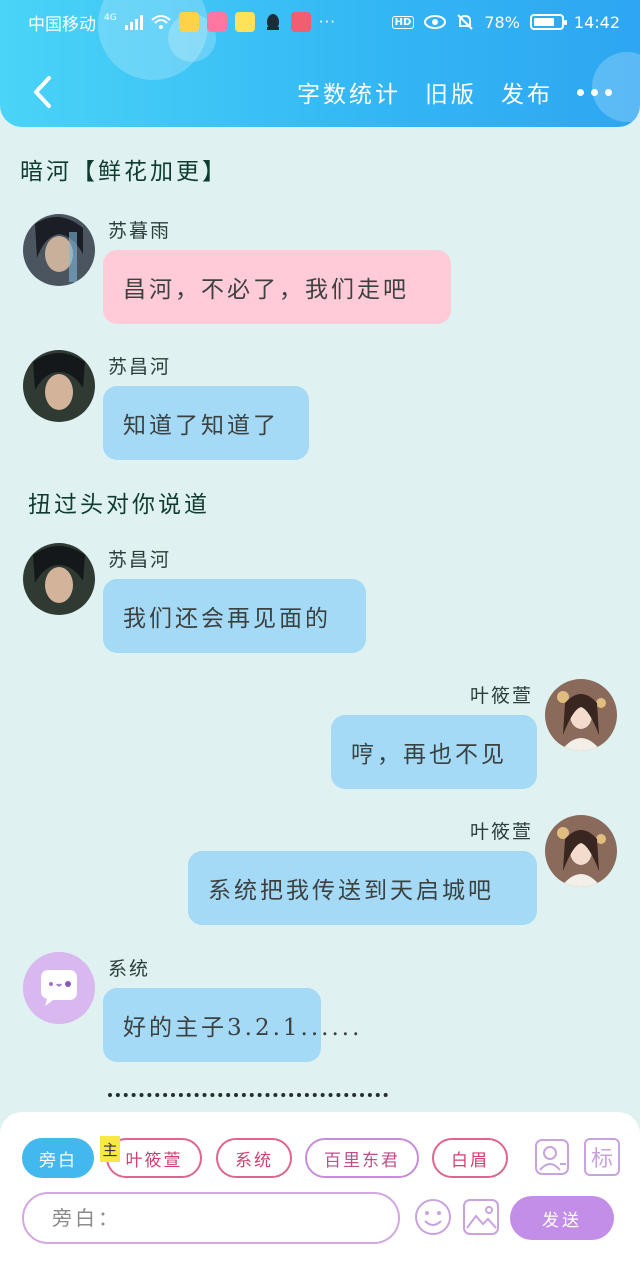 The image size is (640, 1280). Describe the element at coordinates (154, 1158) in the screenshot. I see `role-chip-ye-xiaoxuan: 叶筱萱` at that location.